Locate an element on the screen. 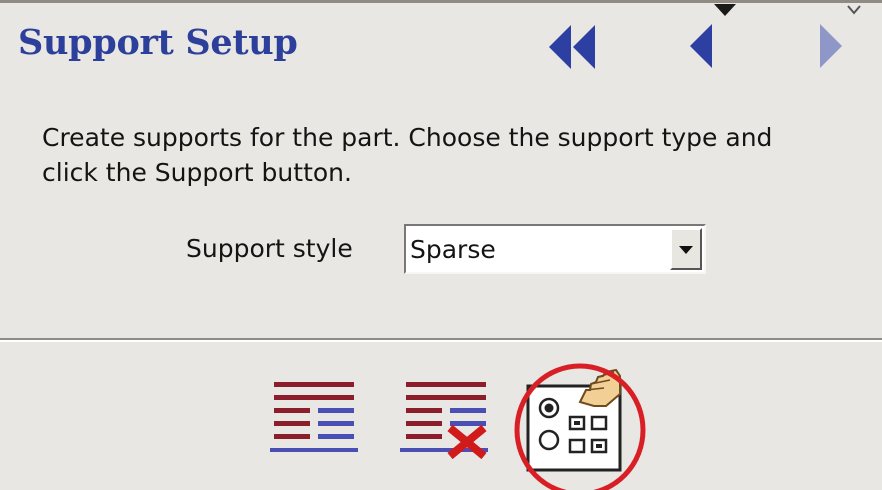 The image size is (882, 490). right-arrow-icon is located at coordinates (841, 36).